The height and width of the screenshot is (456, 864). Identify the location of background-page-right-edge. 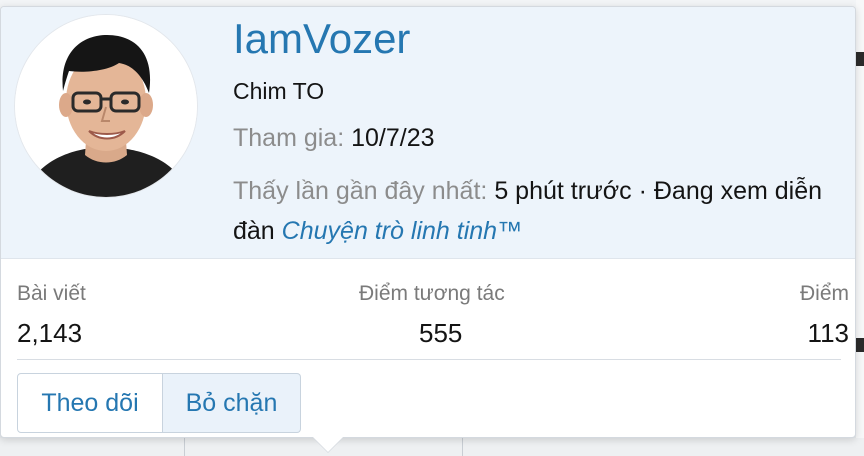
(860, 228).